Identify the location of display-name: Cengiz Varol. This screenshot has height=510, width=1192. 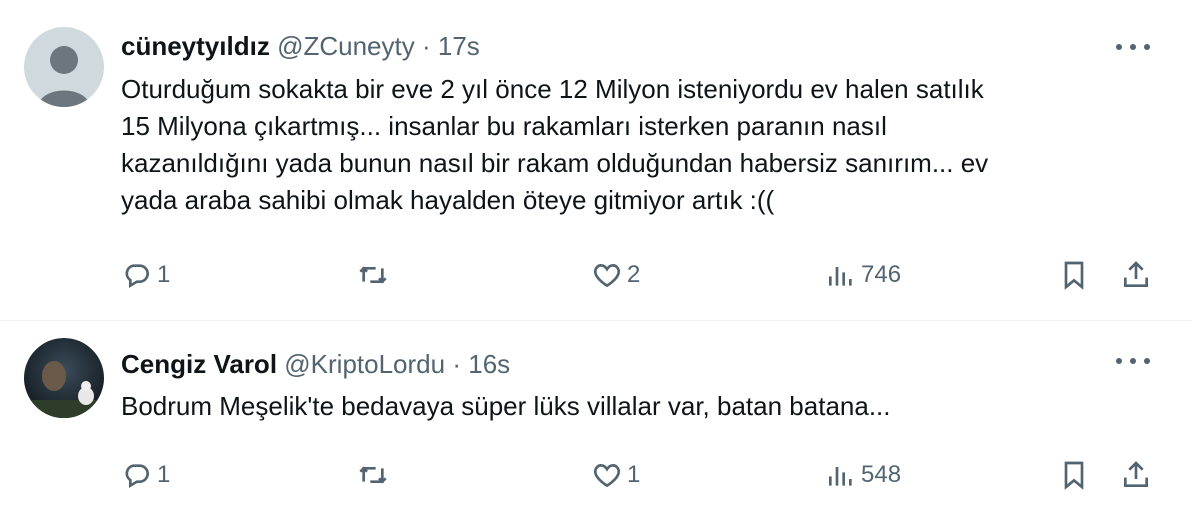
(199, 364).